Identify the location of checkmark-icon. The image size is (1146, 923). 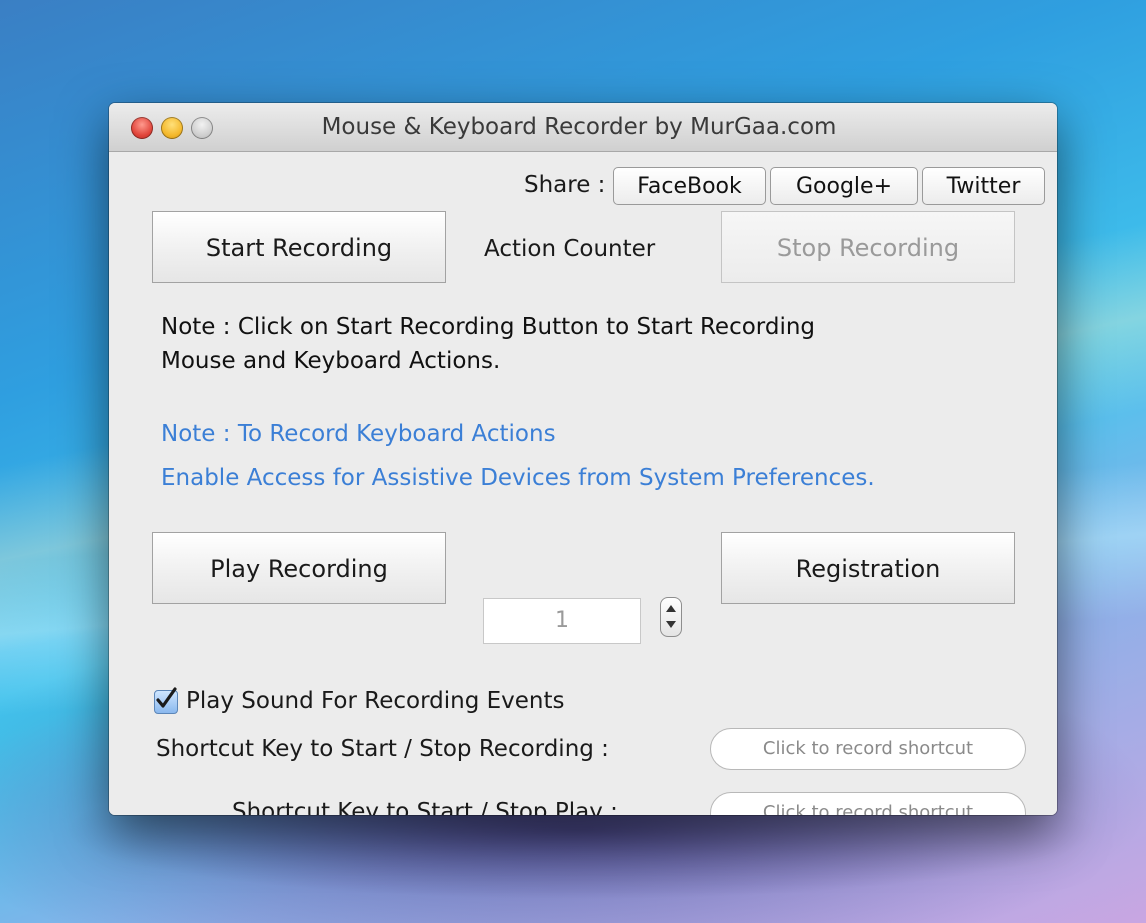
(166, 697).